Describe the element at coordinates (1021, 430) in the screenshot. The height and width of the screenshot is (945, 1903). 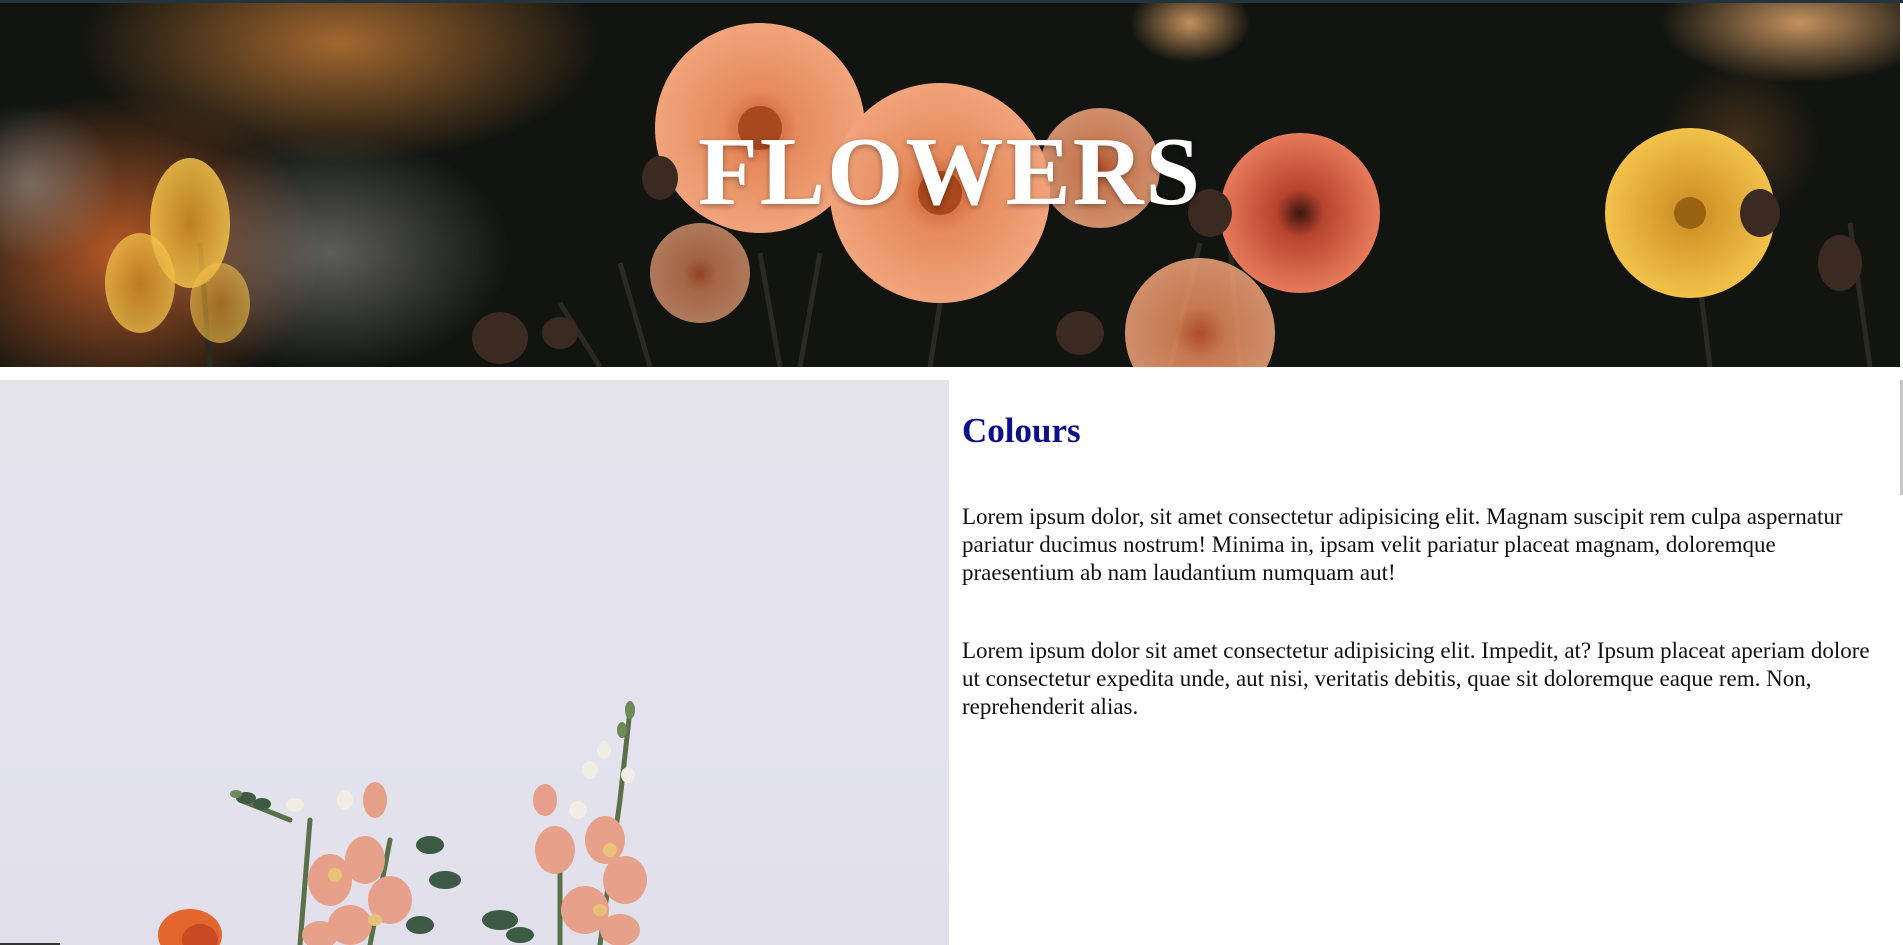
I see `section-heading: Colours` at that location.